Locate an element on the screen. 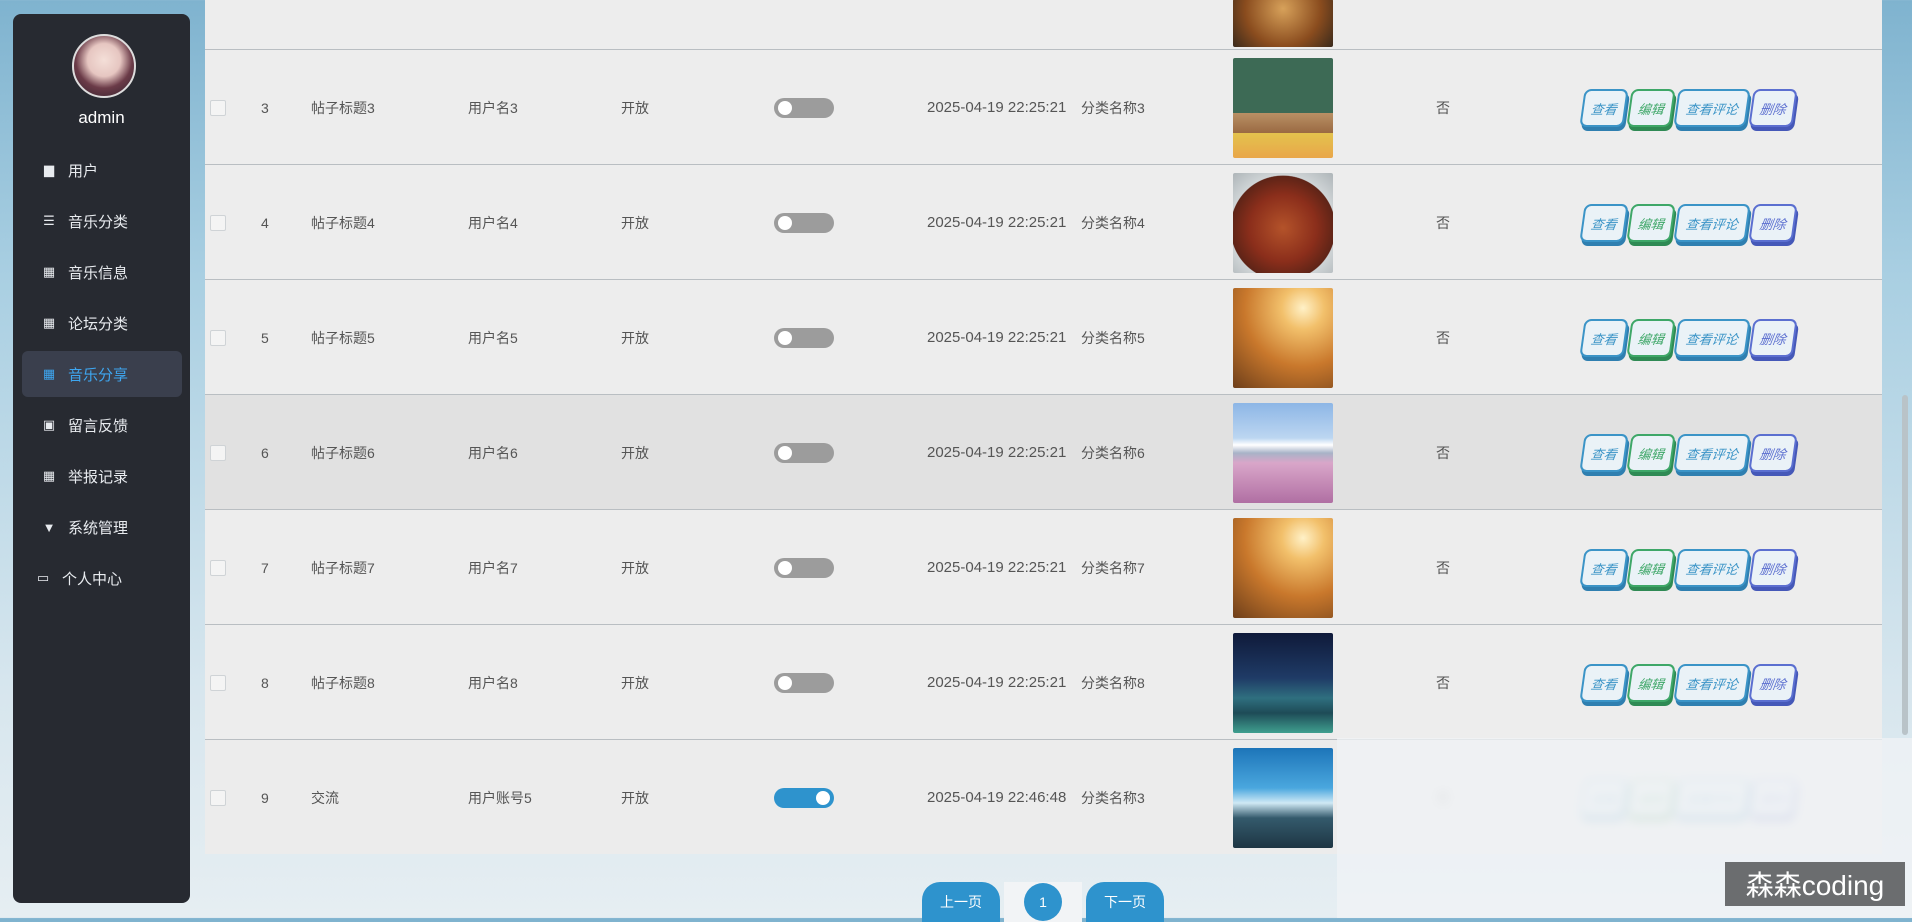 Image resolution: width=1912 pixels, height=922 pixels. cell-user: 用户名6 is located at coordinates (493, 452).